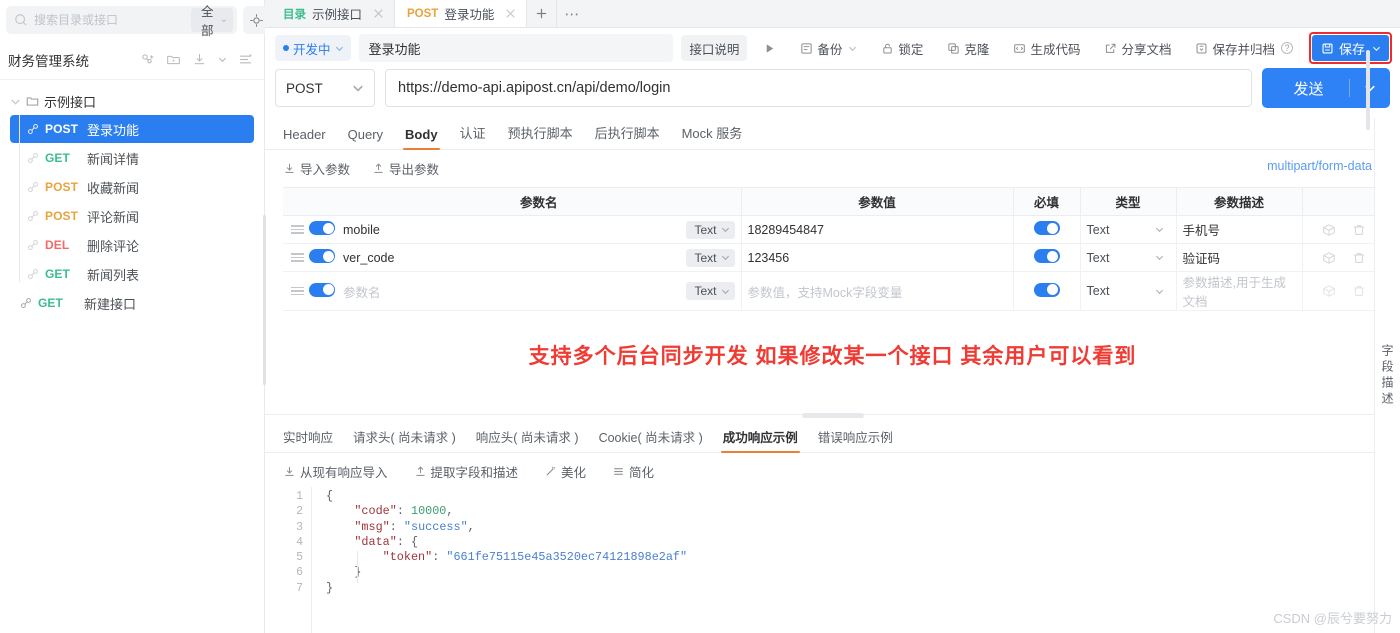  What do you see at coordinates (132, 187) in the screenshot?
I see `sidebar-item-favorite-news: POST 收藏新闻` at bounding box center [132, 187].